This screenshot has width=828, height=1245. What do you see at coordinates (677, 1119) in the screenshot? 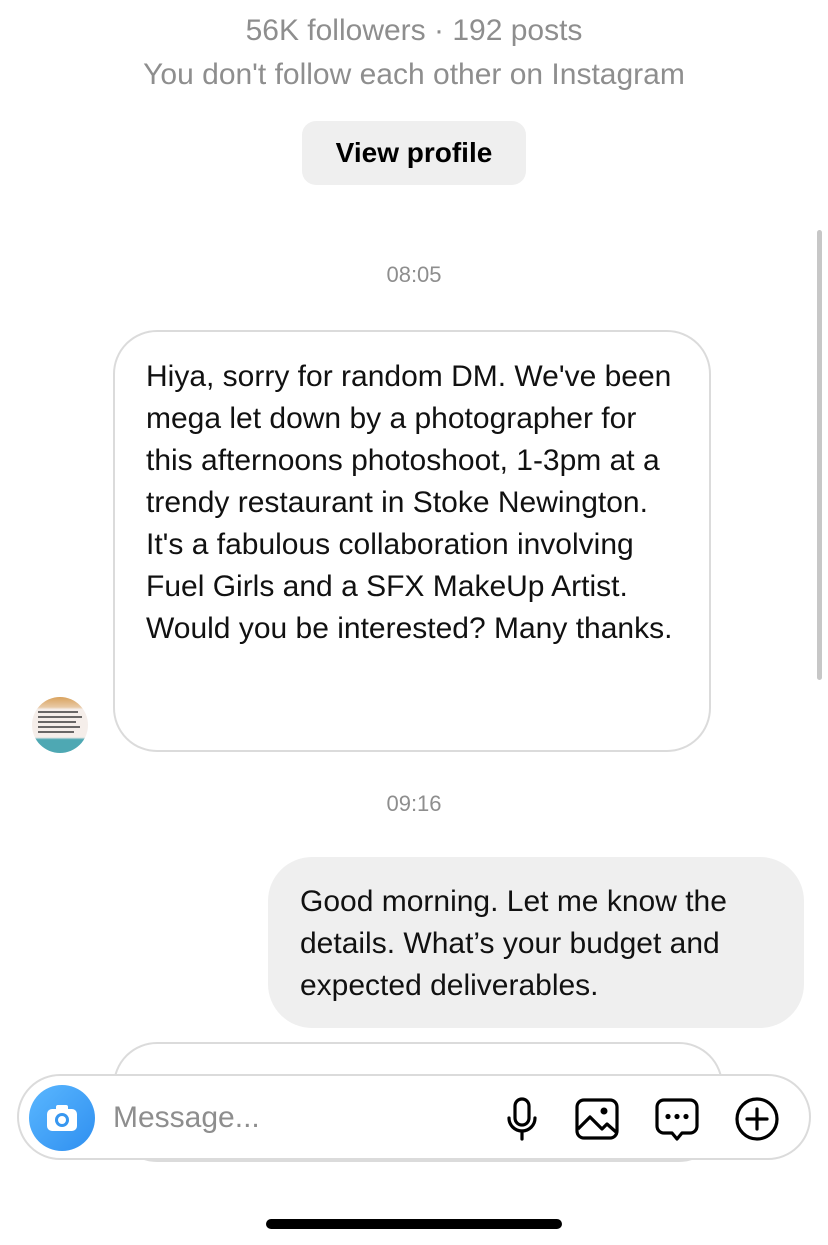
I see `sticker-icon` at bounding box center [677, 1119].